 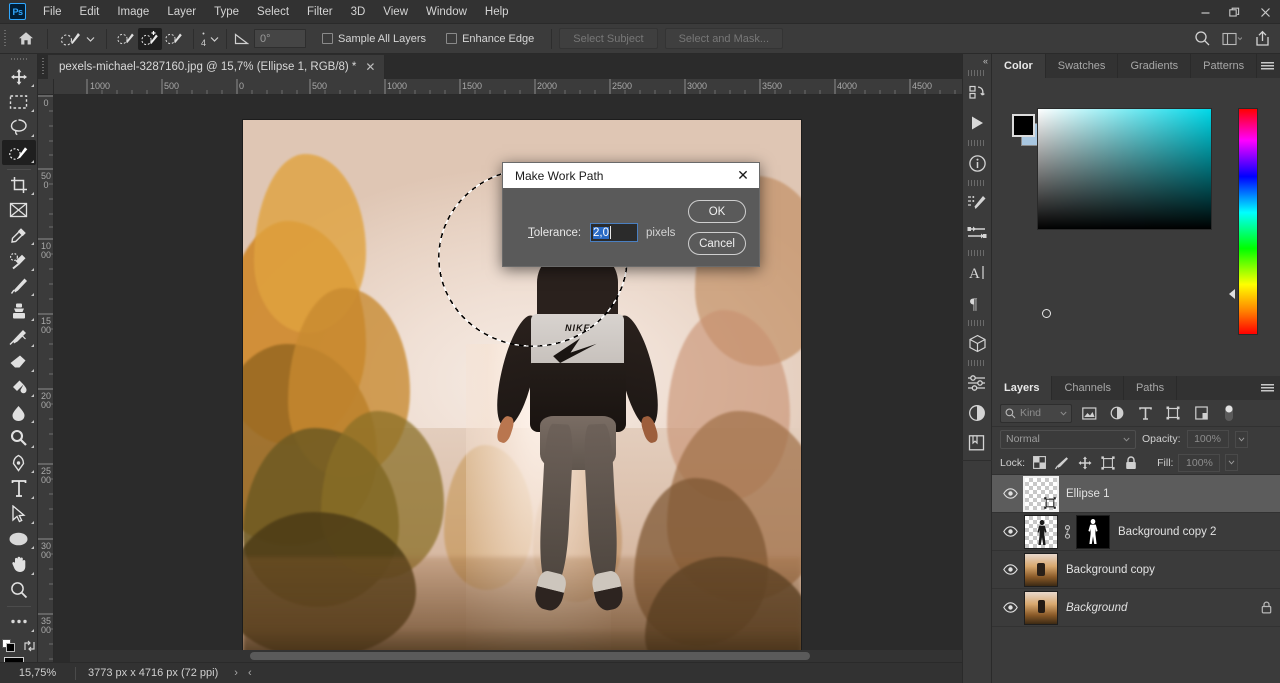 What do you see at coordinates (1022, 388) in the screenshot?
I see `tab-layers: Layers` at bounding box center [1022, 388].